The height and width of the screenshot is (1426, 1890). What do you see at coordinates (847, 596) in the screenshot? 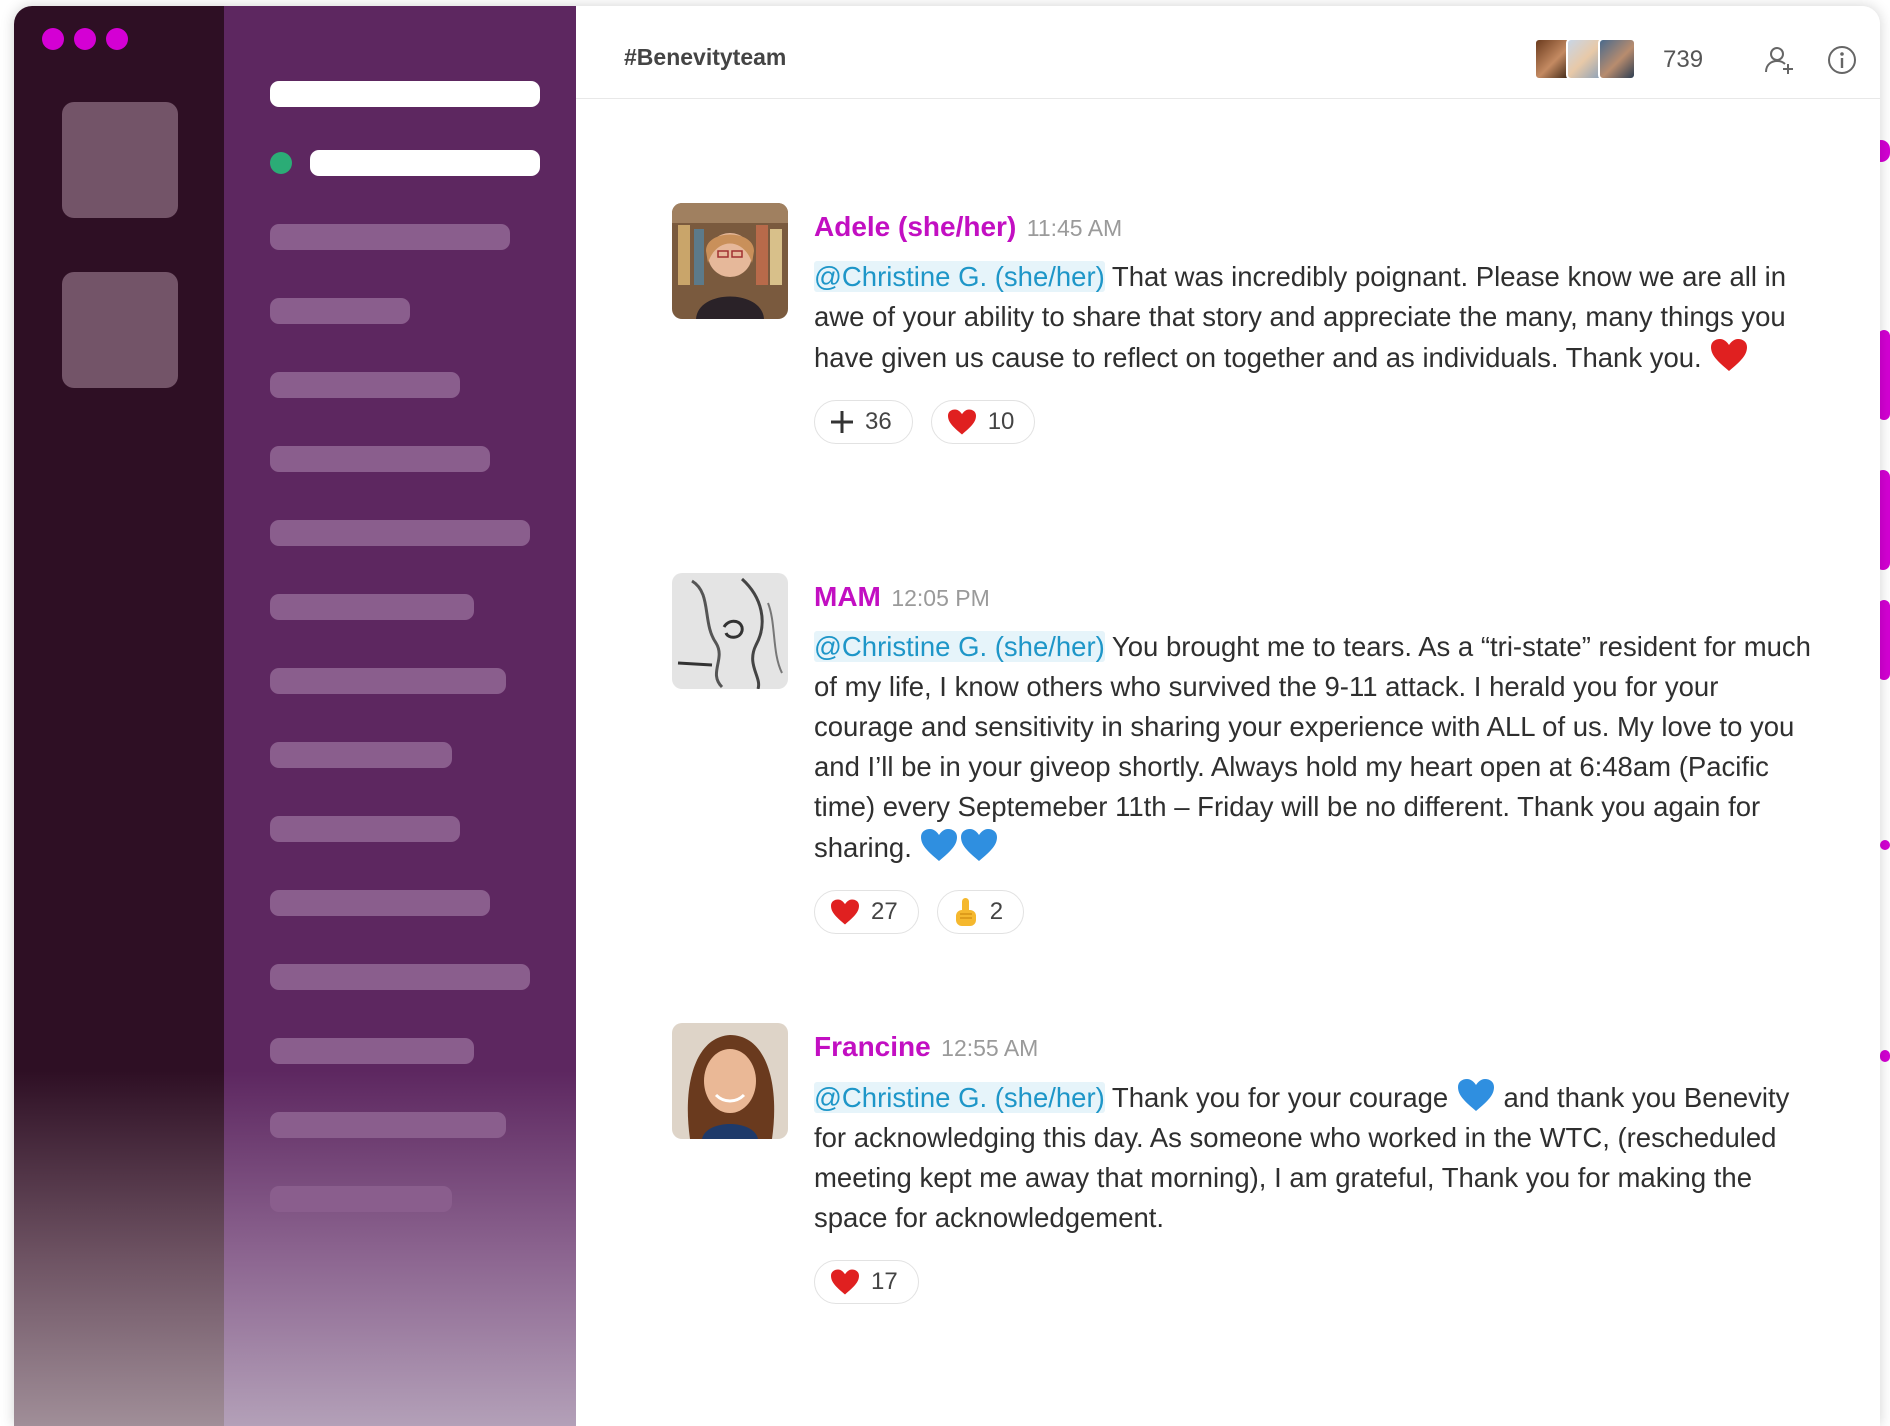
I see `author-name: MAM` at bounding box center [847, 596].